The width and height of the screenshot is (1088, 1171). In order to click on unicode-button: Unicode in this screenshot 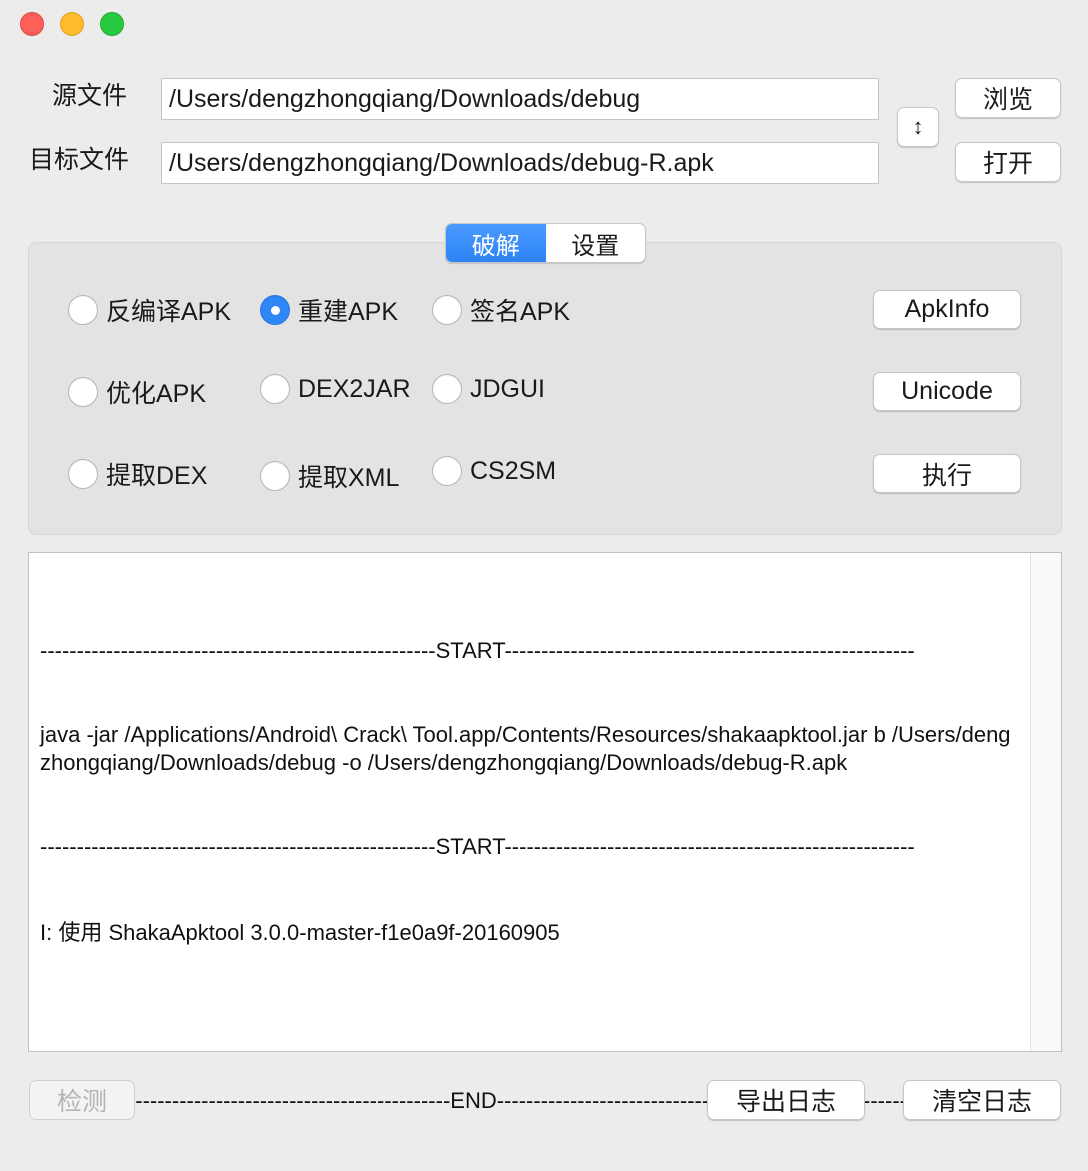, I will do `click(947, 391)`.